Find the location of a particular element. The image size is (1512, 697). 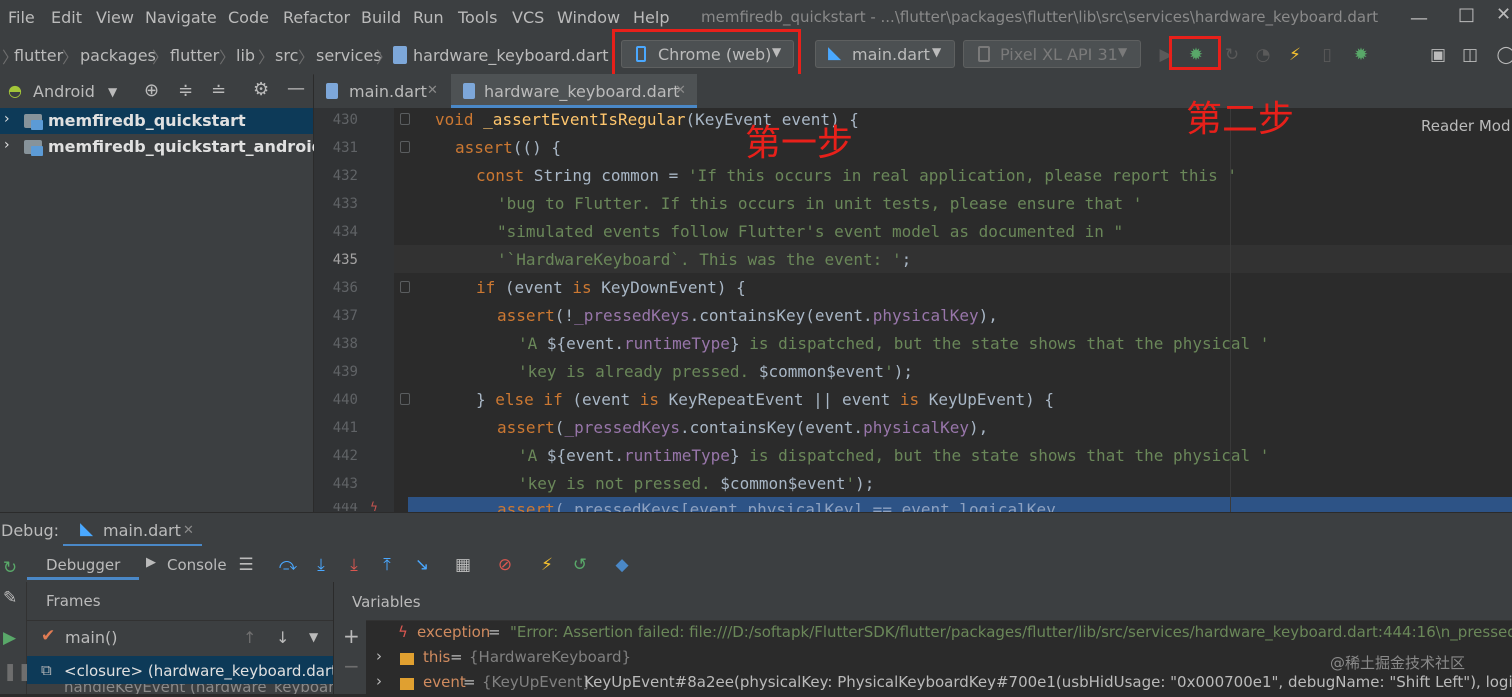

step-one-annotation: 第一步 is located at coordinates (799, 143).